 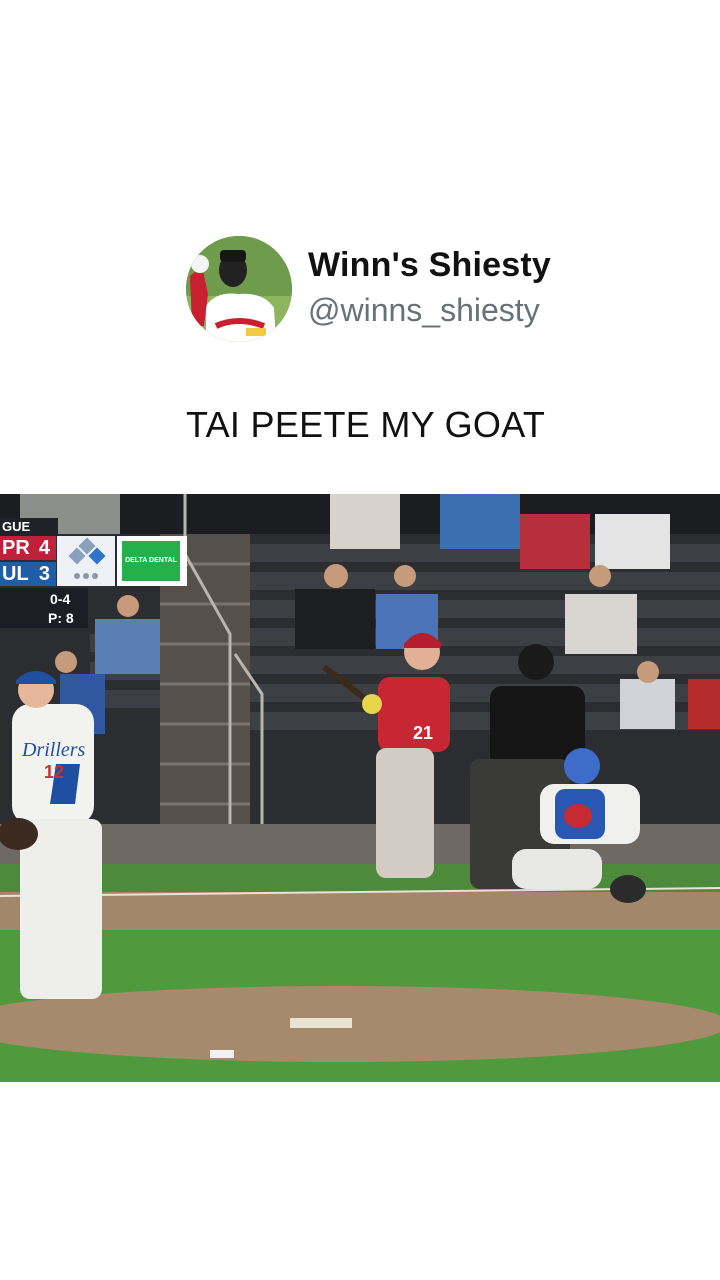 I want to click on avatar, so click(x=239, y=289).